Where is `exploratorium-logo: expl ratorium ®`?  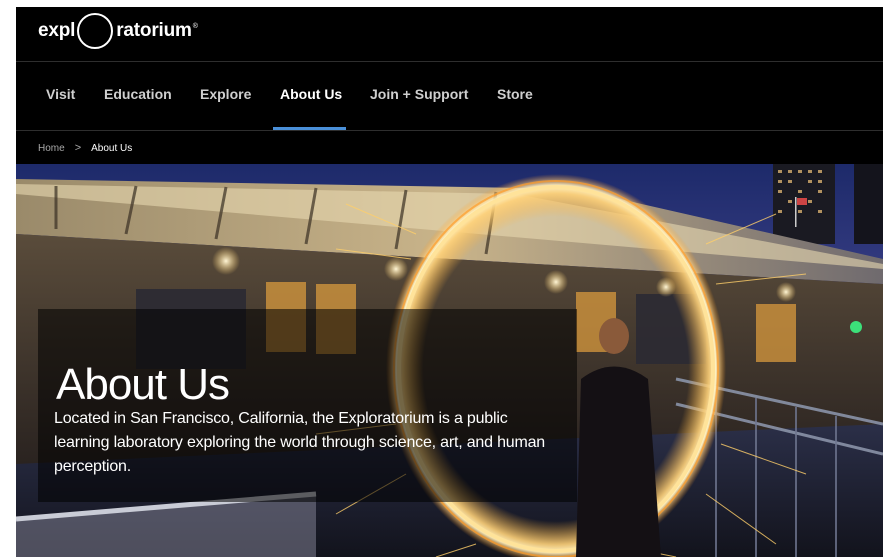
exploratorium-logo: expl ratorium ® is located at coordinates (118, 31).